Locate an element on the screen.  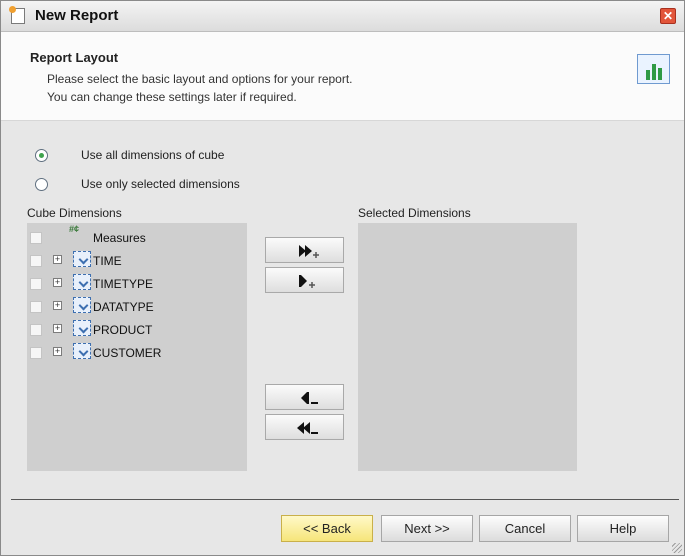
dialog-title: New Report is located at coordinates (77, 15).